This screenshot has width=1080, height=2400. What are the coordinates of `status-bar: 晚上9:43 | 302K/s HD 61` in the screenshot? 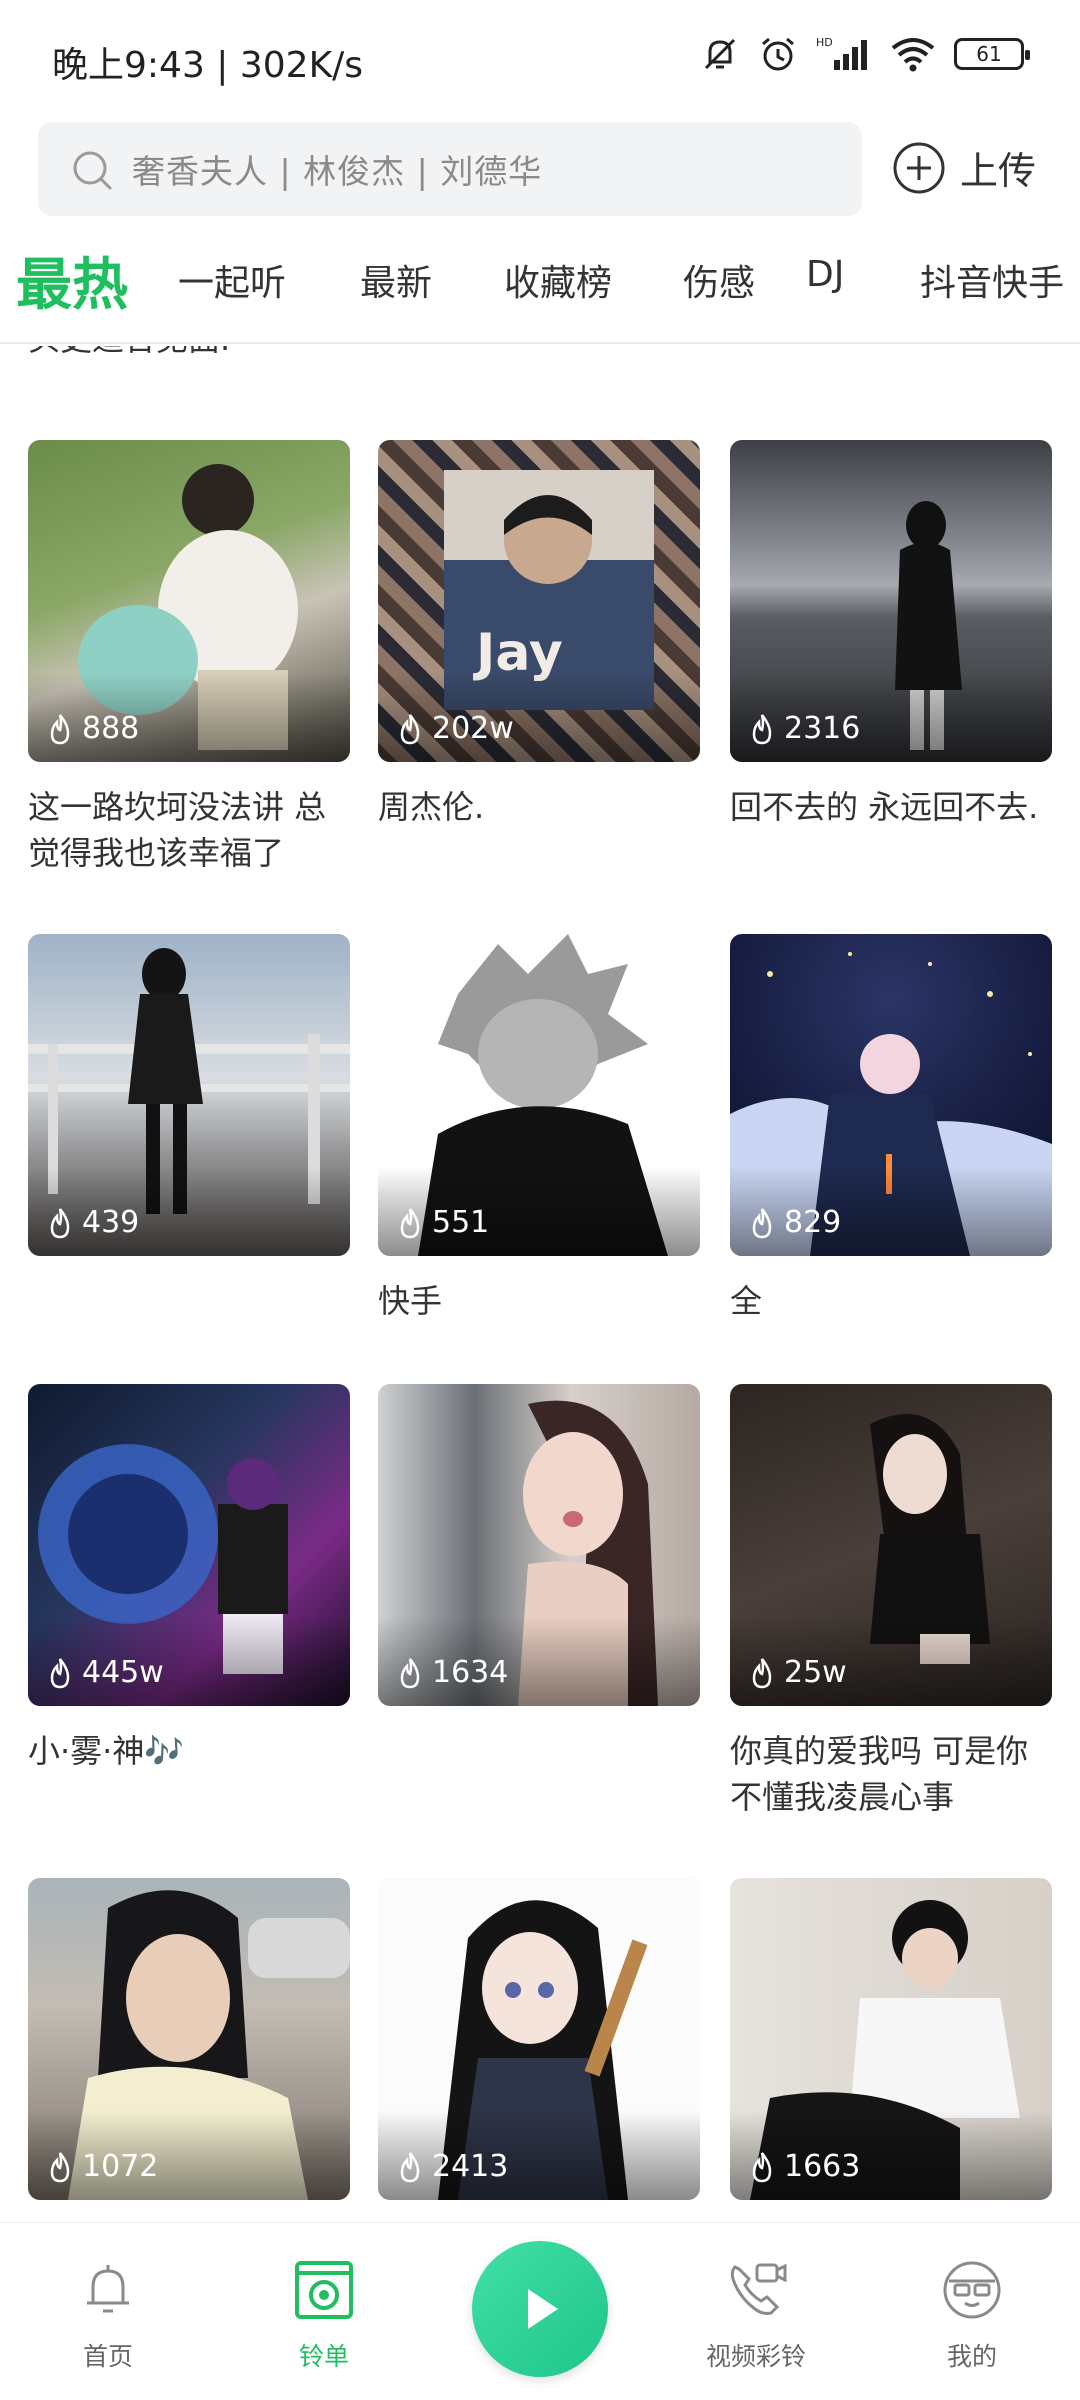 It's located at (540, 60).